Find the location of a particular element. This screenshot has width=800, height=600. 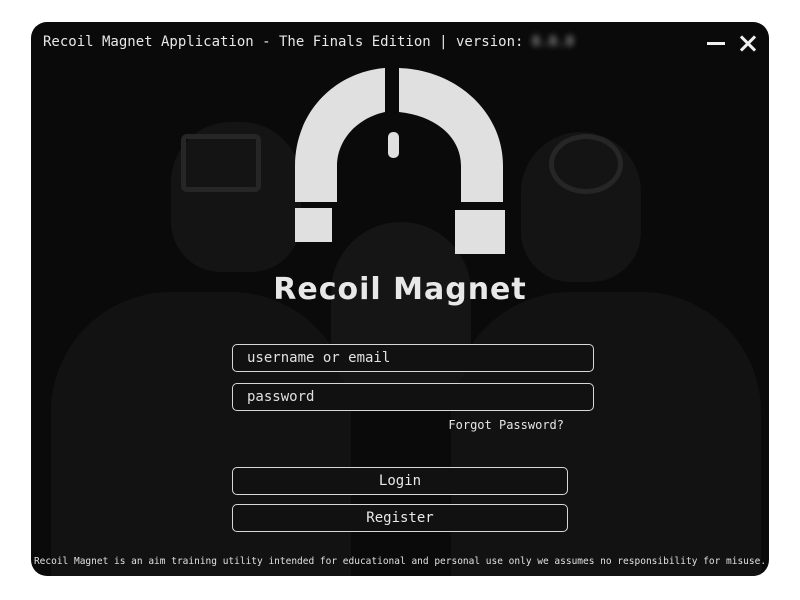

register-button: Register is located at coordinates (400, 518).